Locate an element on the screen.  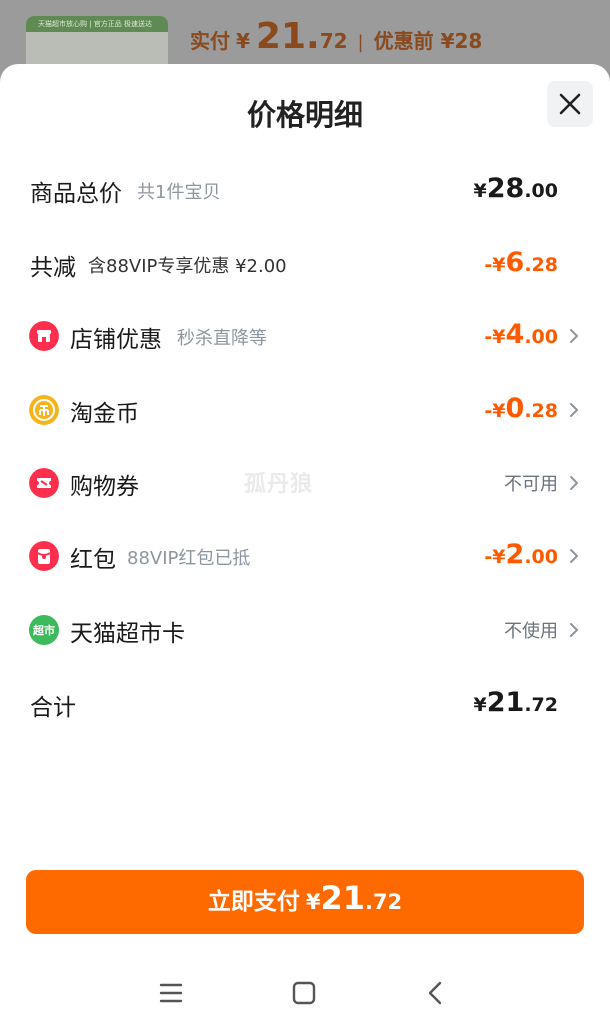
pay-button-int: 21 is located at coordinates (342, 898).